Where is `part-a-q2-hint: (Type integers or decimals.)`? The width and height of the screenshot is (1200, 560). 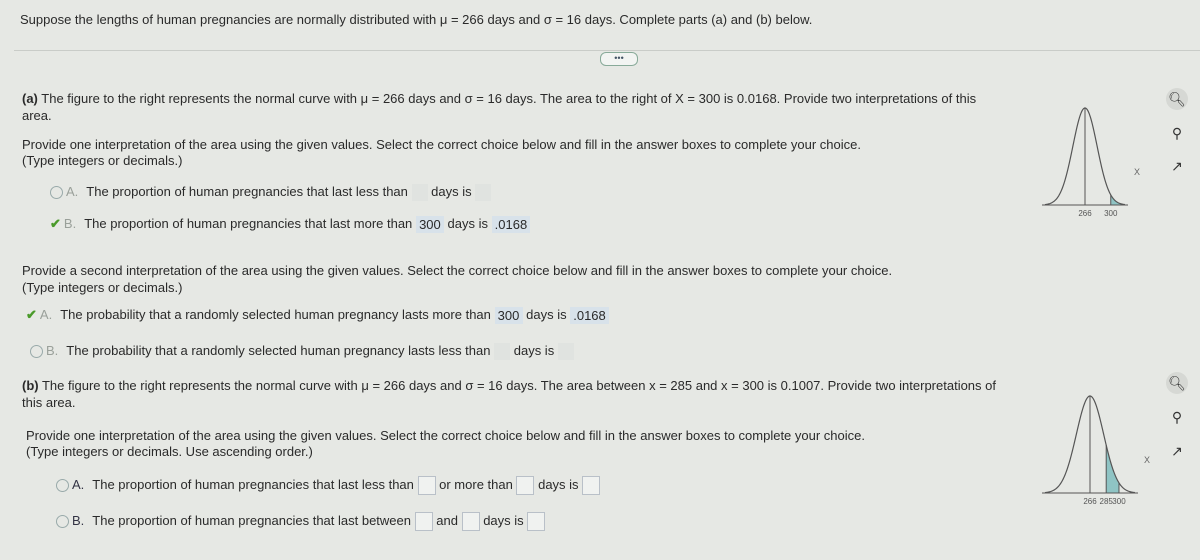 part-a-q2-hint: (Type integers or decimals.) is located at coordinates (102, 287).